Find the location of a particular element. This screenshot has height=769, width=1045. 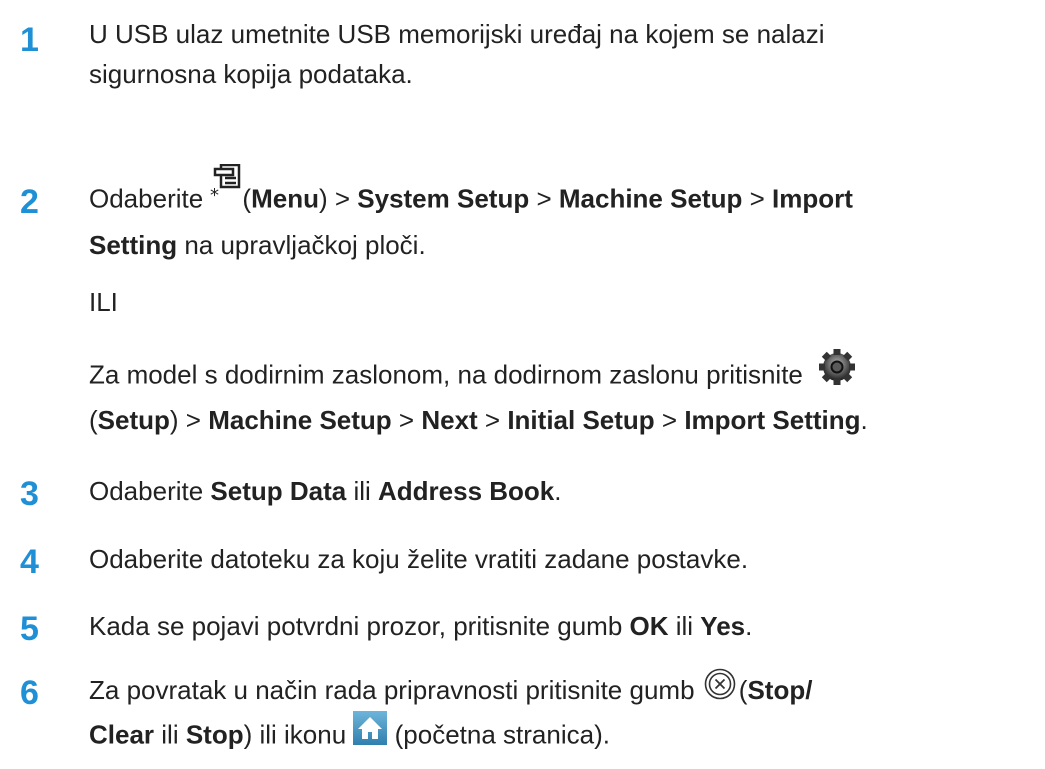

setup-data-label: Setup Data is located at coordinates (278, 491).